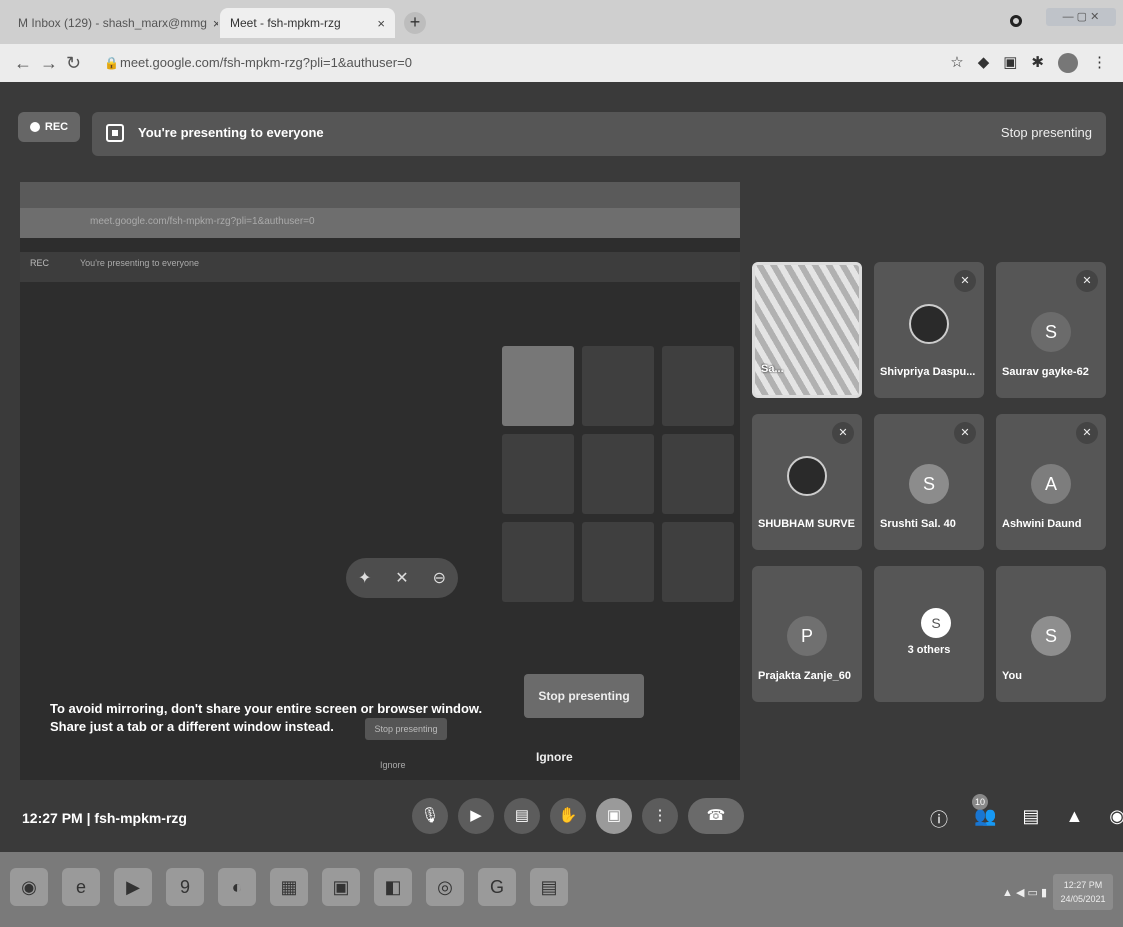  What do you see at coordinates (1081, 17) in the screenshot?
I see `window-controls: — ▢ ✕` at bounding box center [1081, 17].